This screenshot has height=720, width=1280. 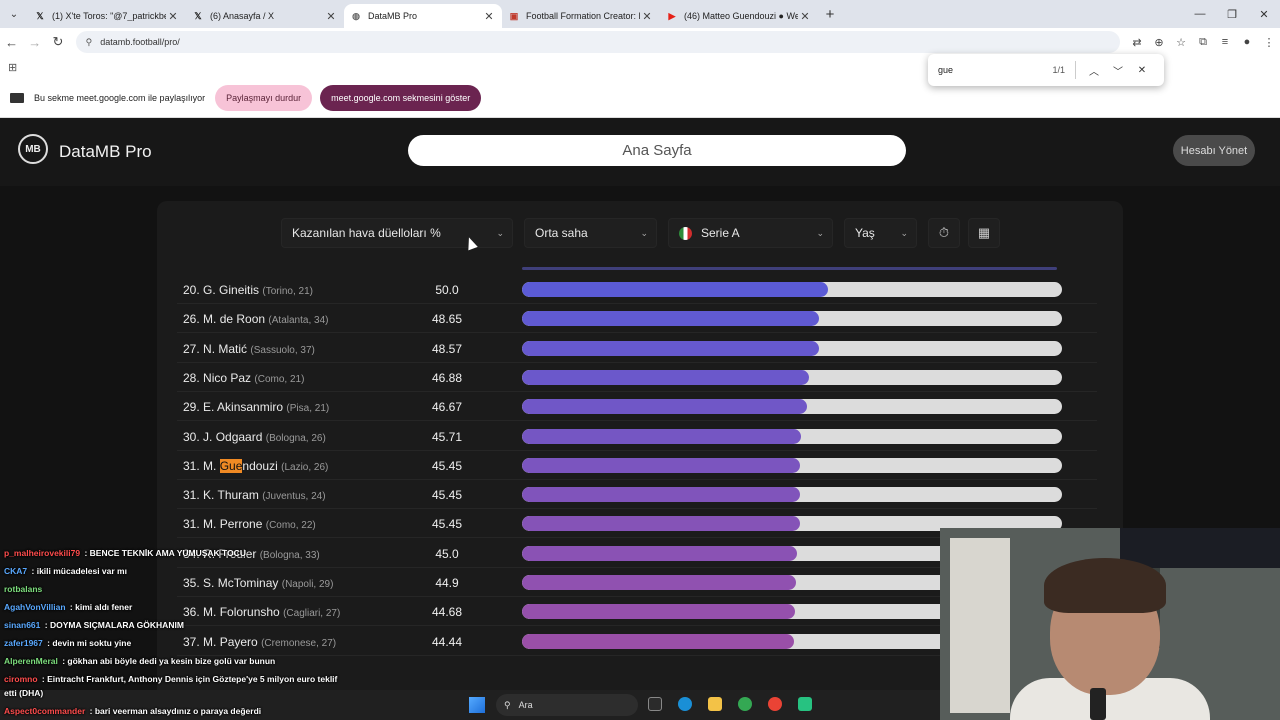 What do you see at coordinates (904, 233) in the screenshot?
I see `chevron-down-icon: ⌄` at bounding box center [904, 233].